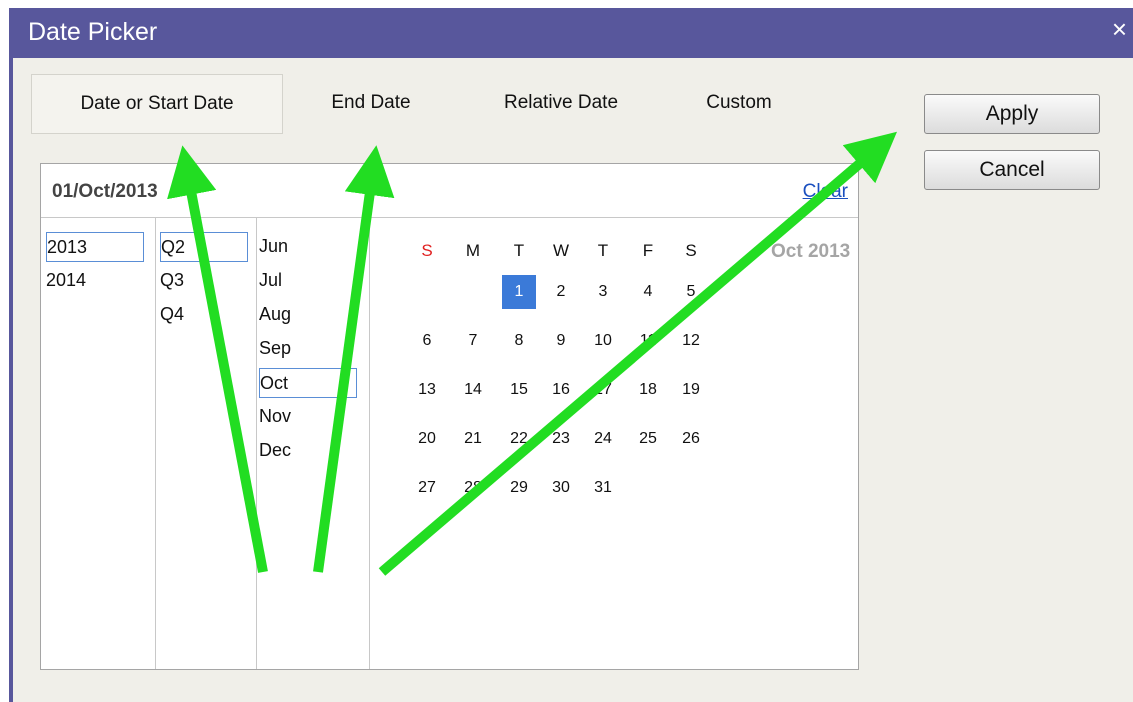 The image size is (1133, 702). Describe the element at coordinates (1012, 170) in the screenshot. I see `cancel-button: Cancel` at that location.